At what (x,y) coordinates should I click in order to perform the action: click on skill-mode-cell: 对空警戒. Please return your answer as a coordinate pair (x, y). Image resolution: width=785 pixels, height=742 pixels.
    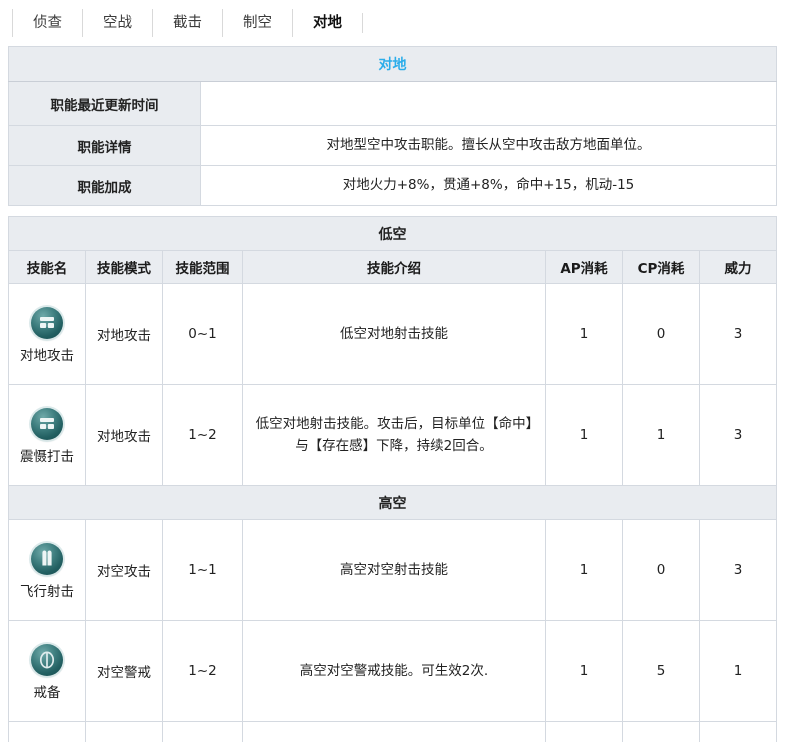
    Looking at the image, I should click on (124, 671).